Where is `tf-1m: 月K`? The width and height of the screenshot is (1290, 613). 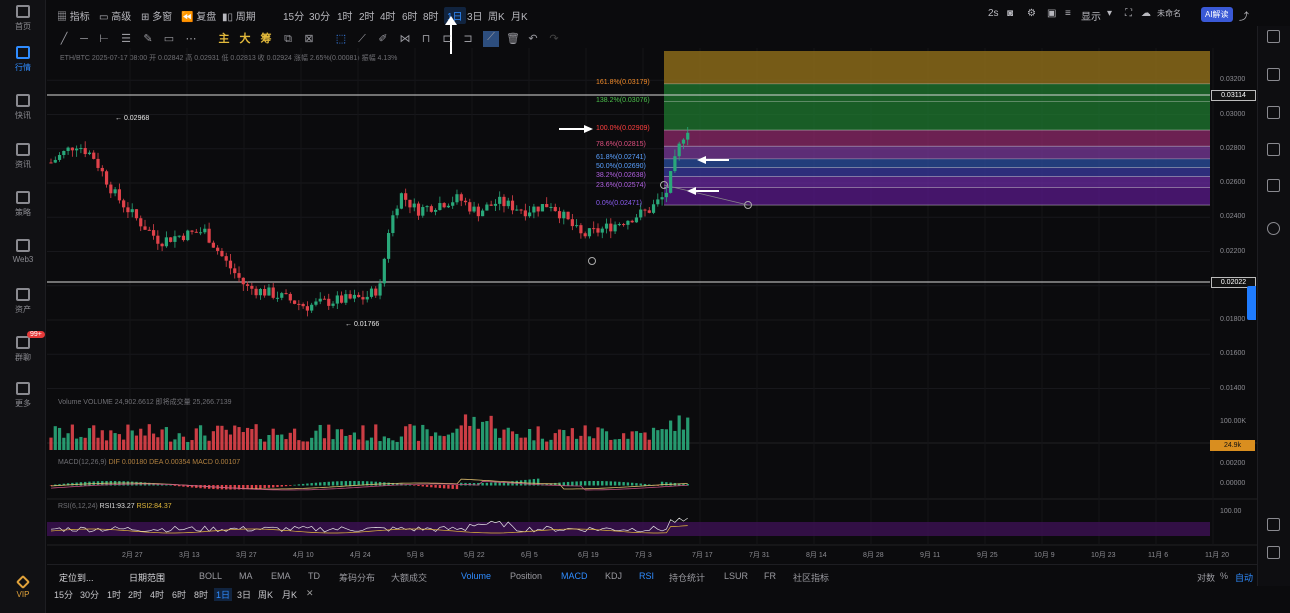 tf-1m: 月K is located at coordinates (519, 15).